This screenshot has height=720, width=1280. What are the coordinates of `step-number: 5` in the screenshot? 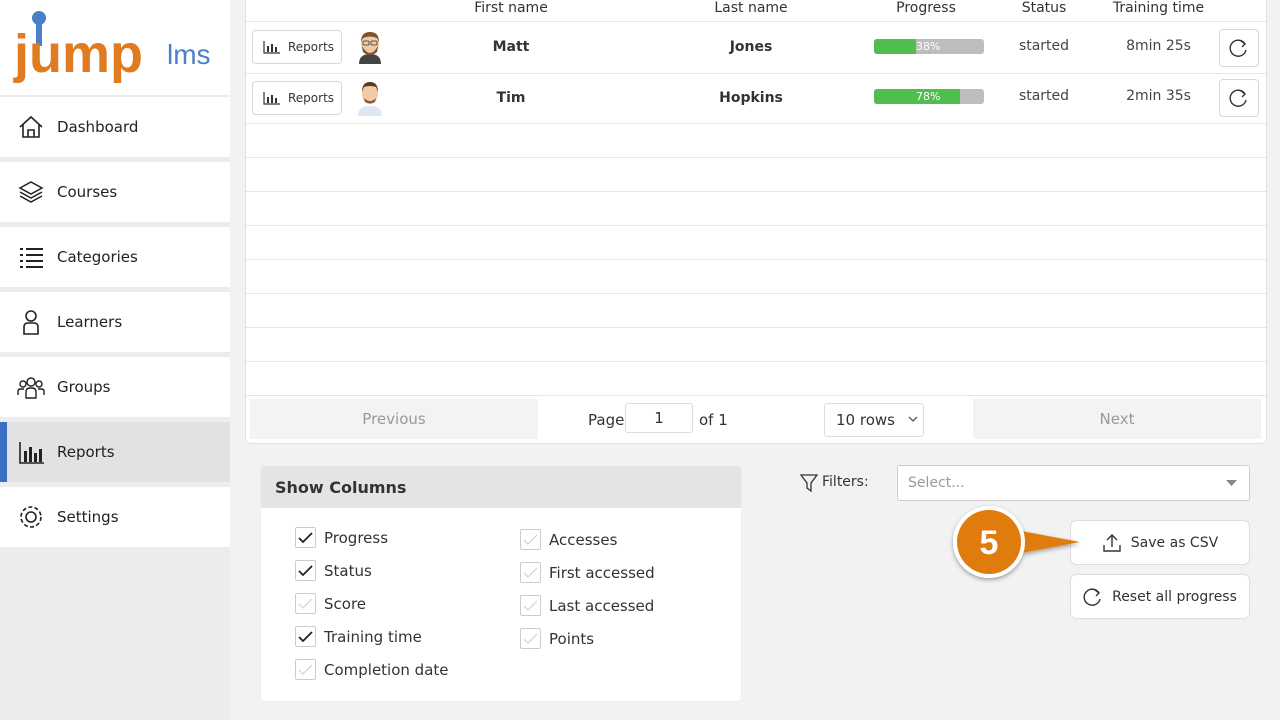 It's located at (989, 543).